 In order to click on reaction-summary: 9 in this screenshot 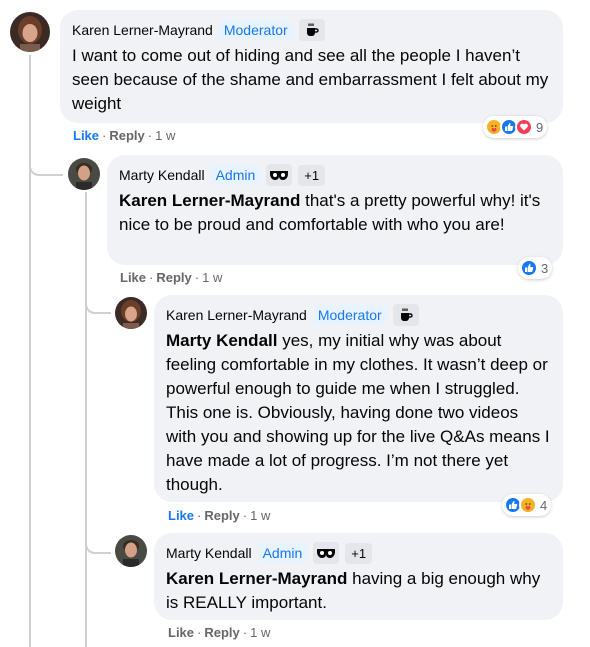, I will do `click(515, 127)`.